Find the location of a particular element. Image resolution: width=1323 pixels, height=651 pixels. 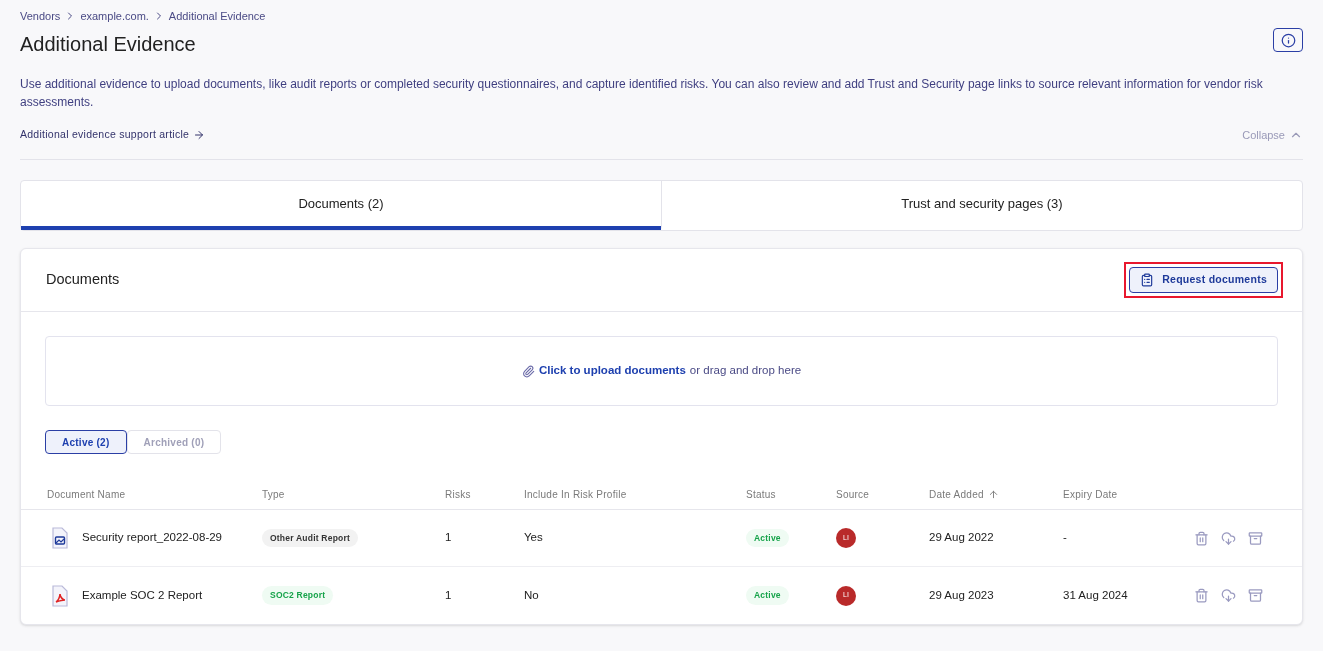

column-header: Expiry Date is located at coordinates (1090, 494).